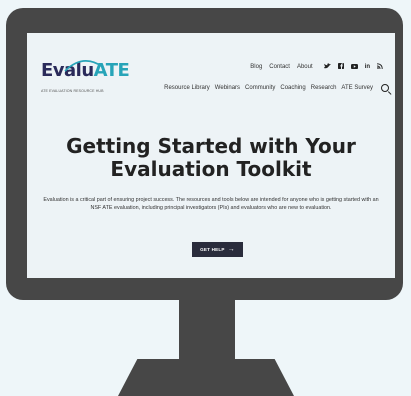 This screenshot has width=411, height=396. What do you see at coordinates (324, 88) in the screenshot?
I see `nav-research: Research` at bounding box center [324, 88].